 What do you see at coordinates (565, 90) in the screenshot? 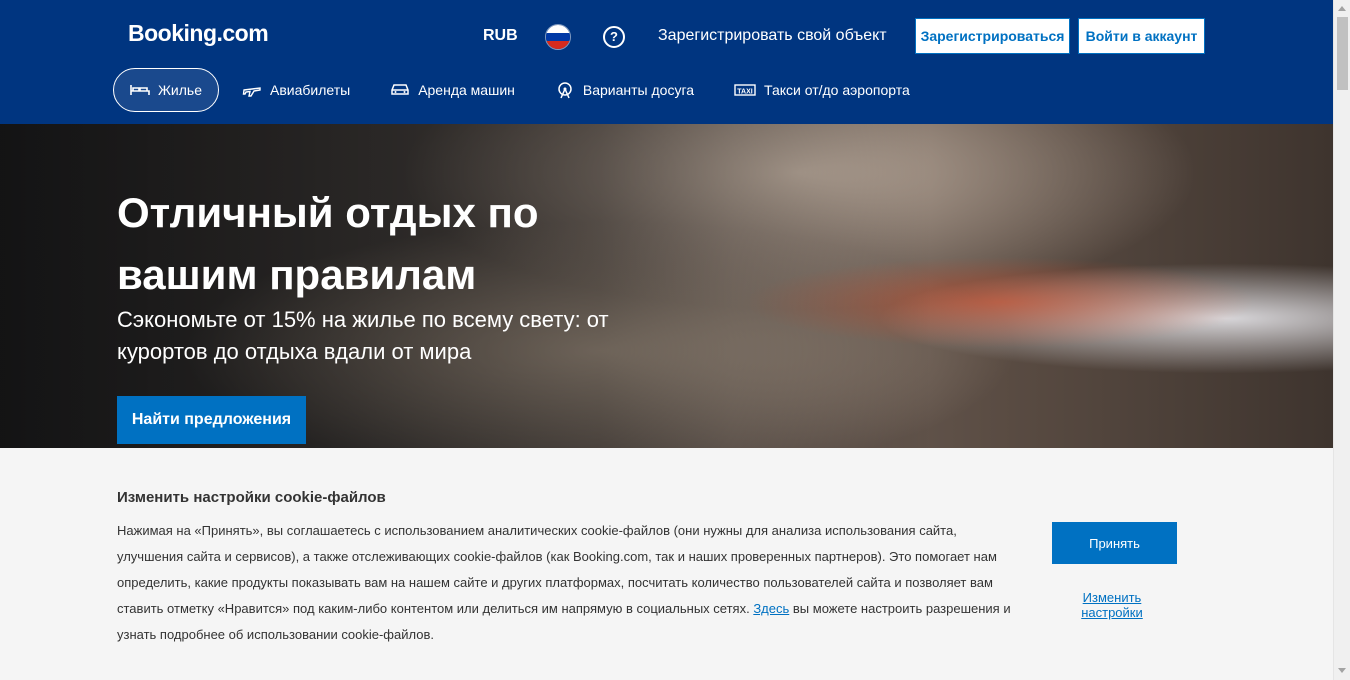
I see `attractions-icon` at bounding box center [565, 90].